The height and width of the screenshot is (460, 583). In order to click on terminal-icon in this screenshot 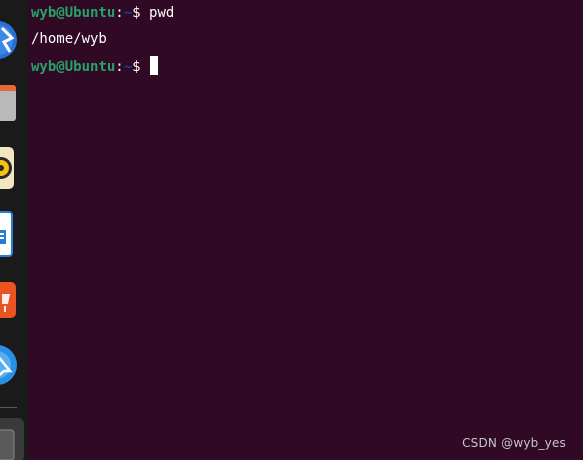, I will do `click(13, 439)`.